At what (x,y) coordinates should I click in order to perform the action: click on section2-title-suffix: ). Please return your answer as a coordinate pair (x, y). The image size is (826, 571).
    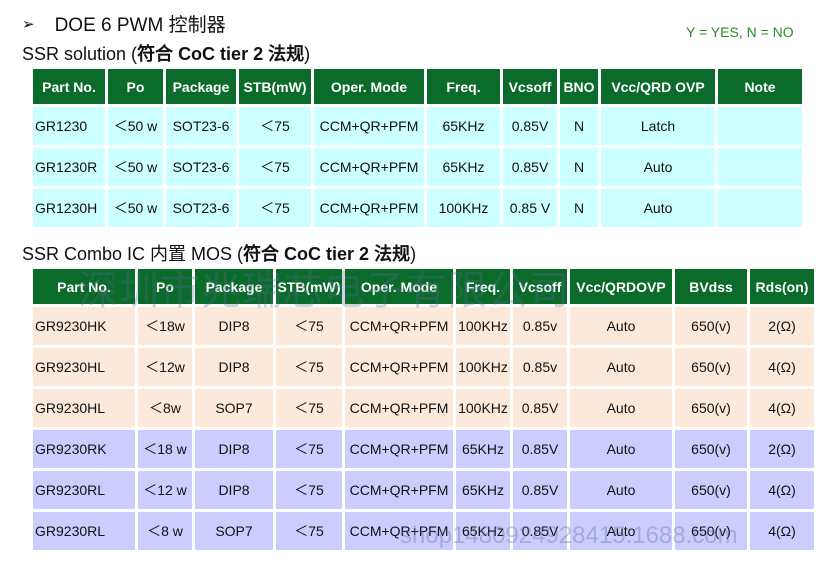
    Looking at the image, I should click on (413, 254).